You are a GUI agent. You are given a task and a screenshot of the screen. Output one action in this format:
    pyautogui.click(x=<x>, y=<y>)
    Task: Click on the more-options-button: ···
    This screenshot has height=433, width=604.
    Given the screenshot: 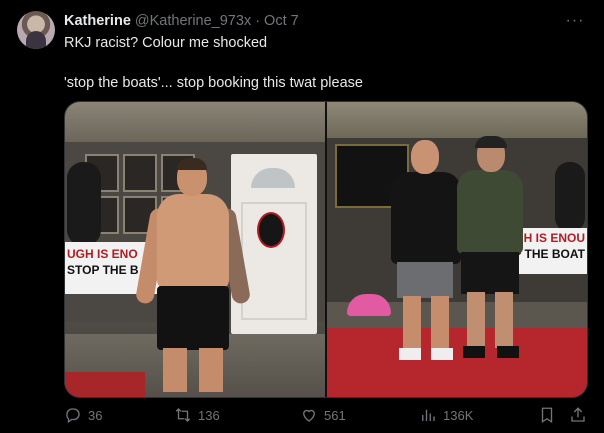 What is the action you would take?
    pyautogui.click(x=575, y=21)
    